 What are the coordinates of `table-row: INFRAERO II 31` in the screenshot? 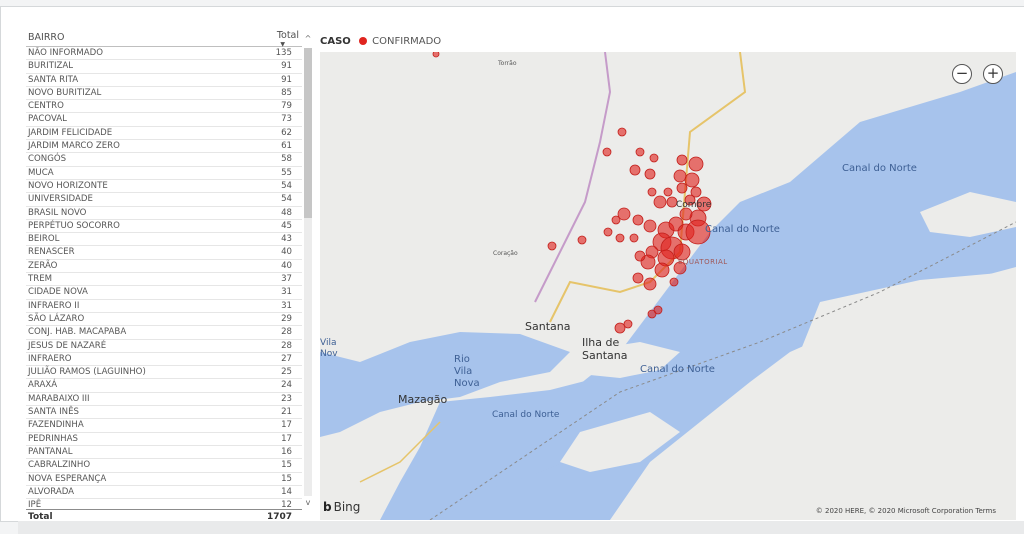 It's located at (164, 306).